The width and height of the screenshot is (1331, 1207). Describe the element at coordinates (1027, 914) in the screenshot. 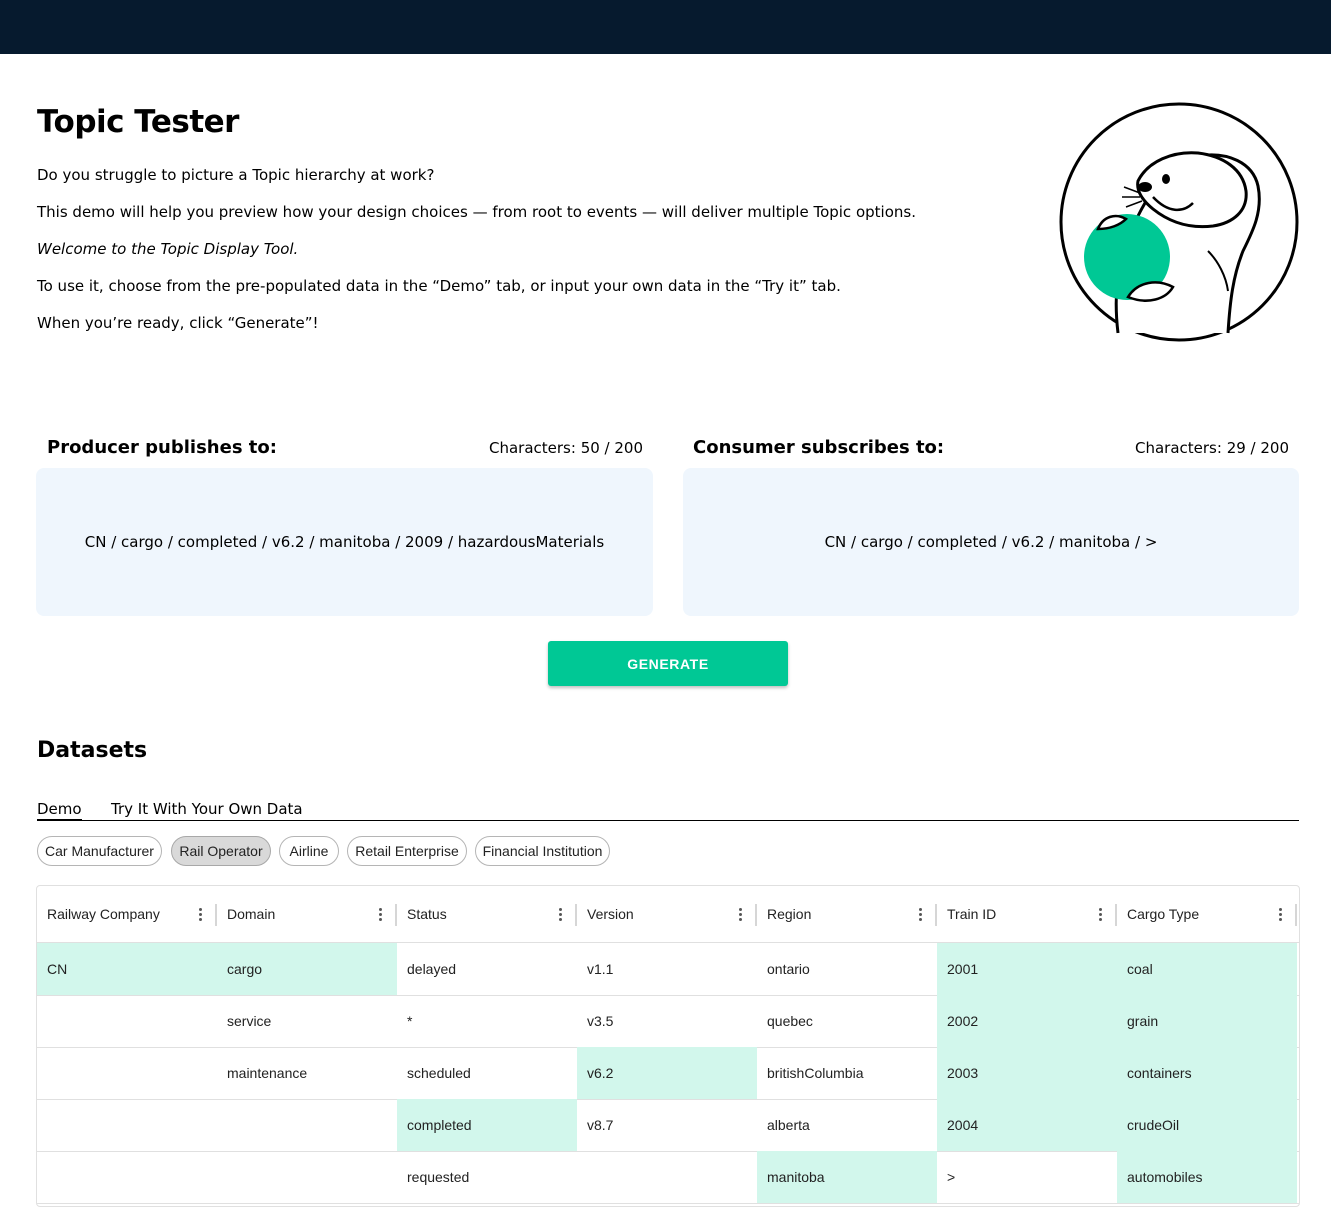

I see `column-header: Train ID` at that location.